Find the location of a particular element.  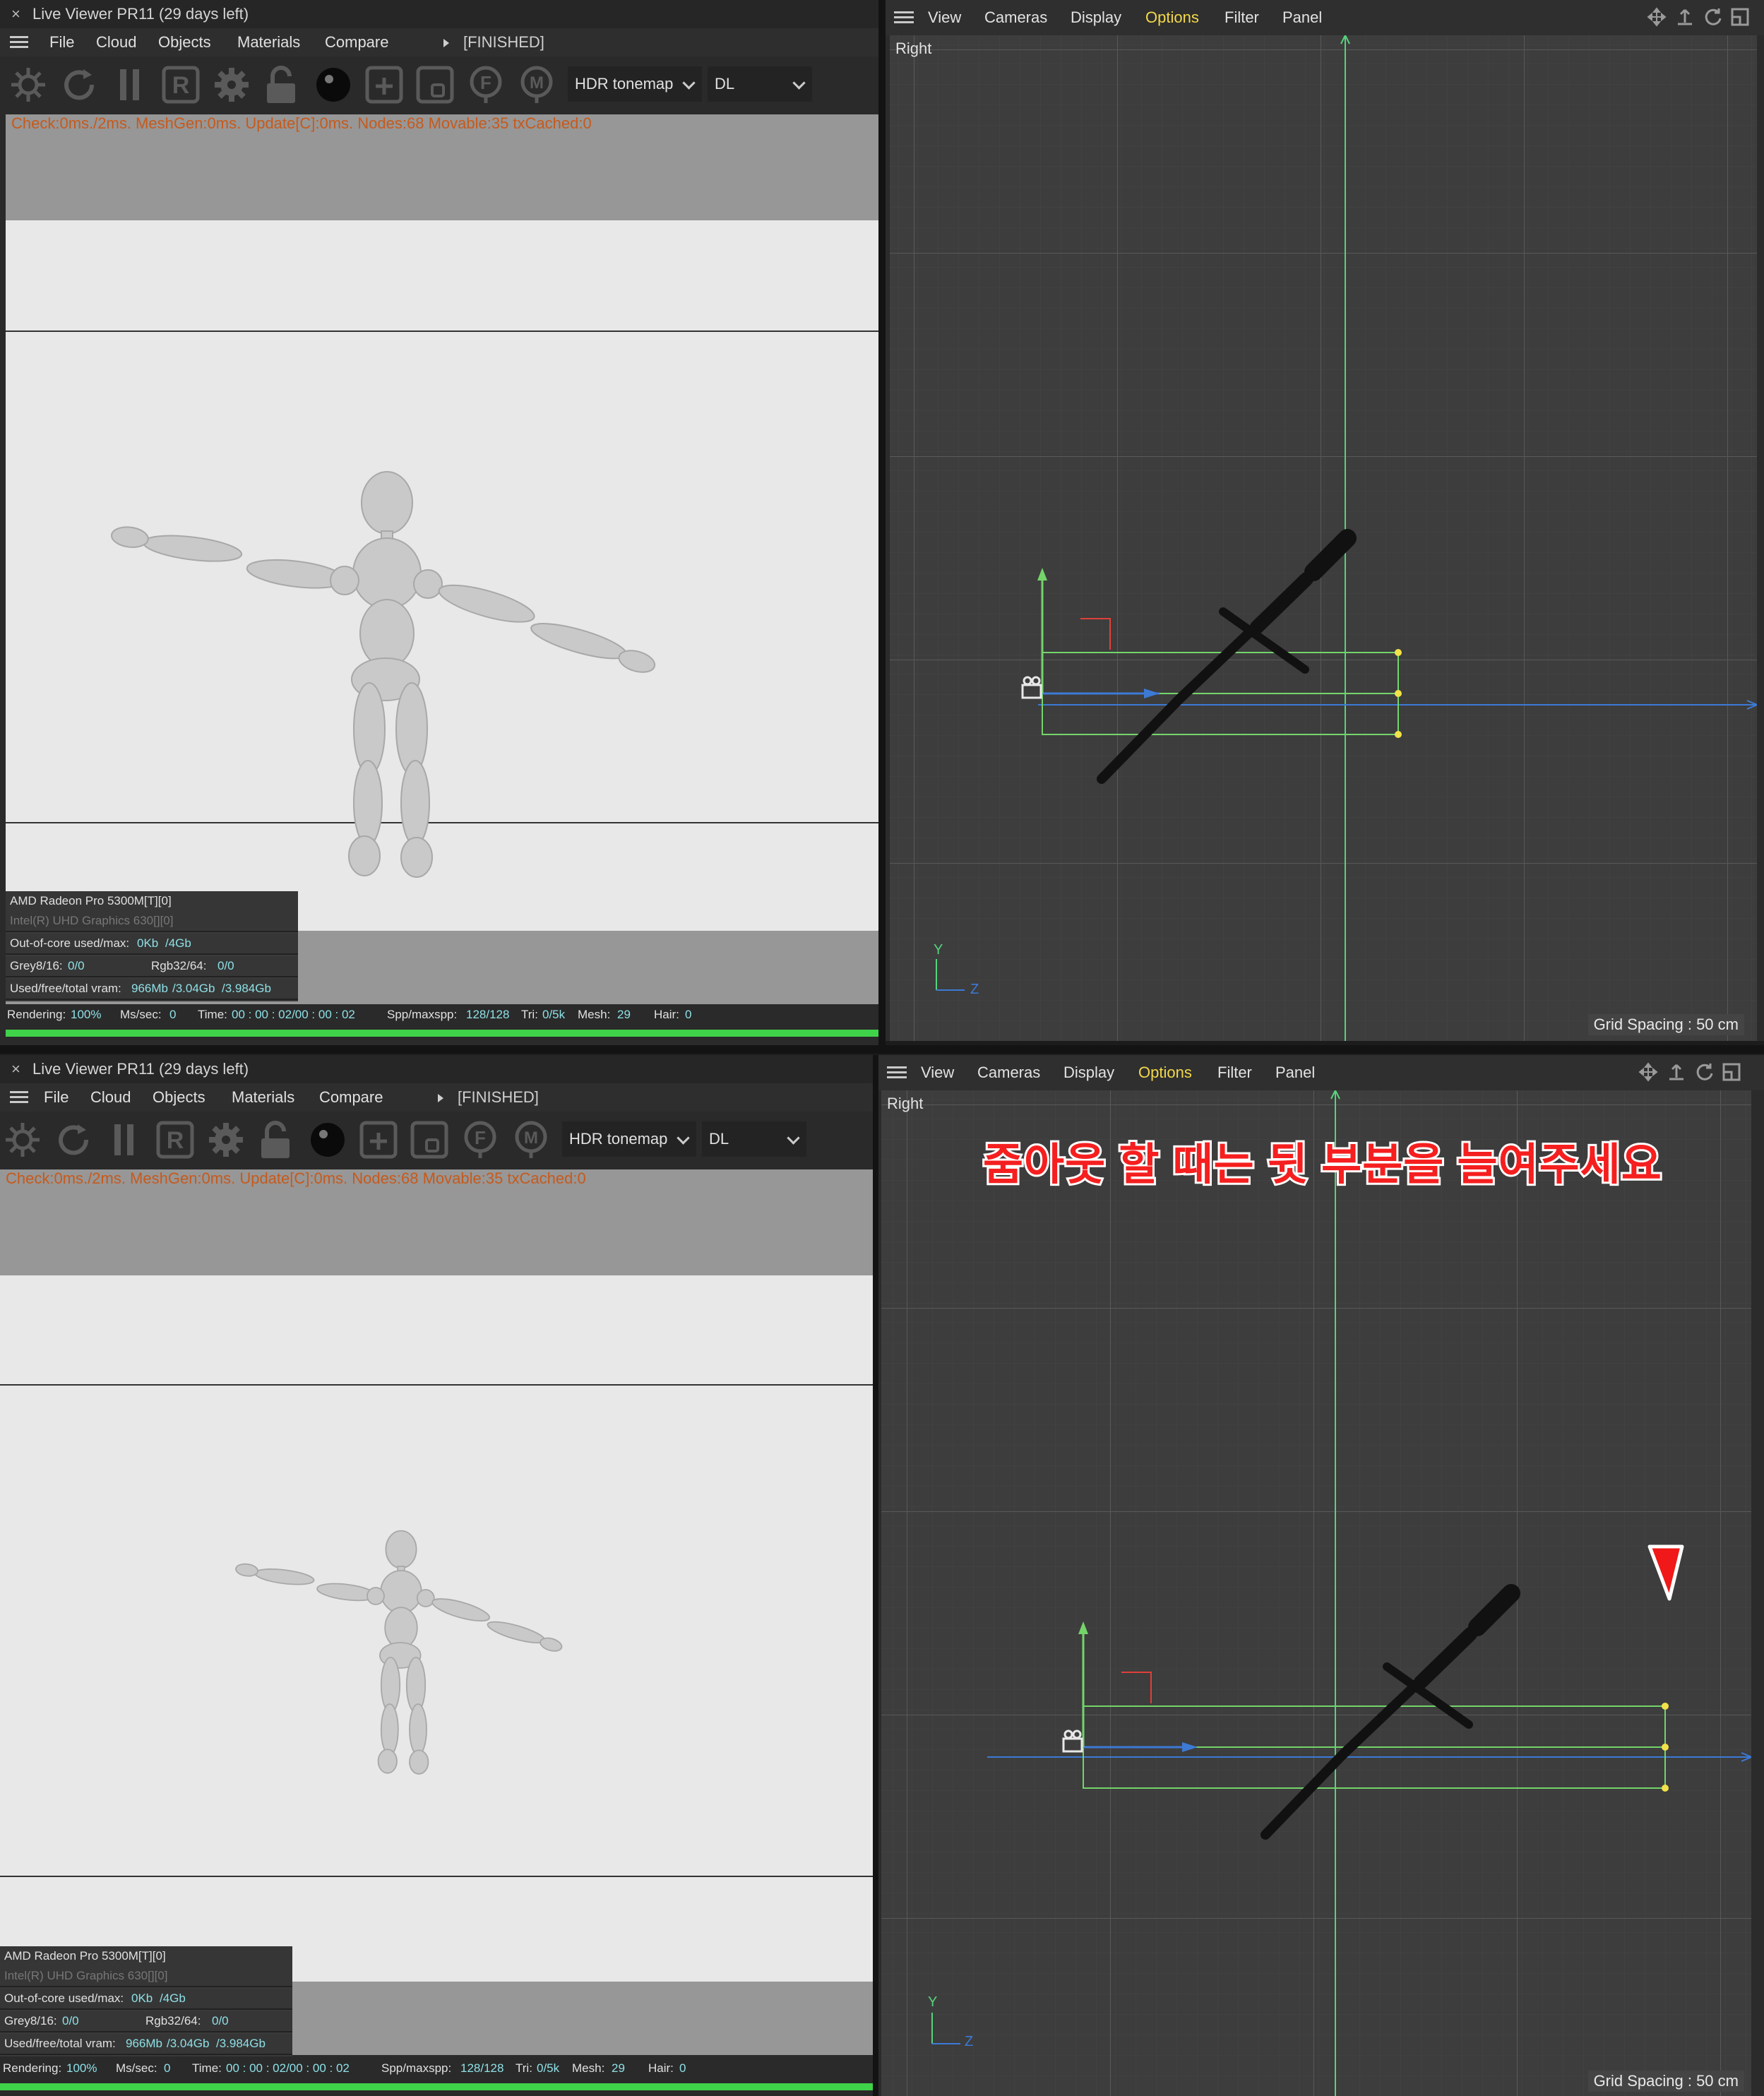

vram-label: Used/free/total vram: is located at coordinates (65, 988).